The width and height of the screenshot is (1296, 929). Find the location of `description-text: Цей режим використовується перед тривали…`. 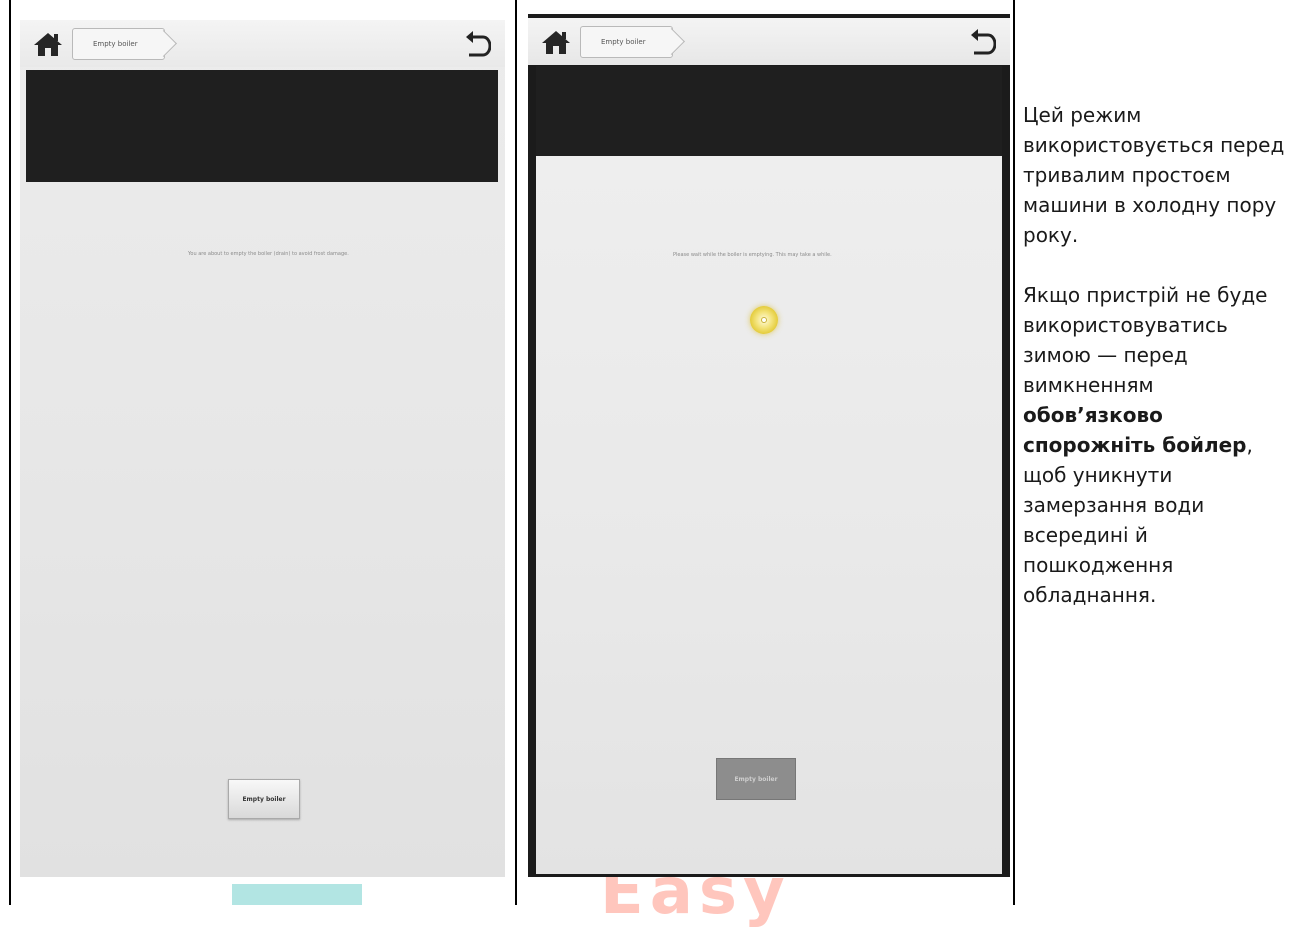

description-text: Цей режим використовується перед тривали… is located at coordinates (1158, 370).